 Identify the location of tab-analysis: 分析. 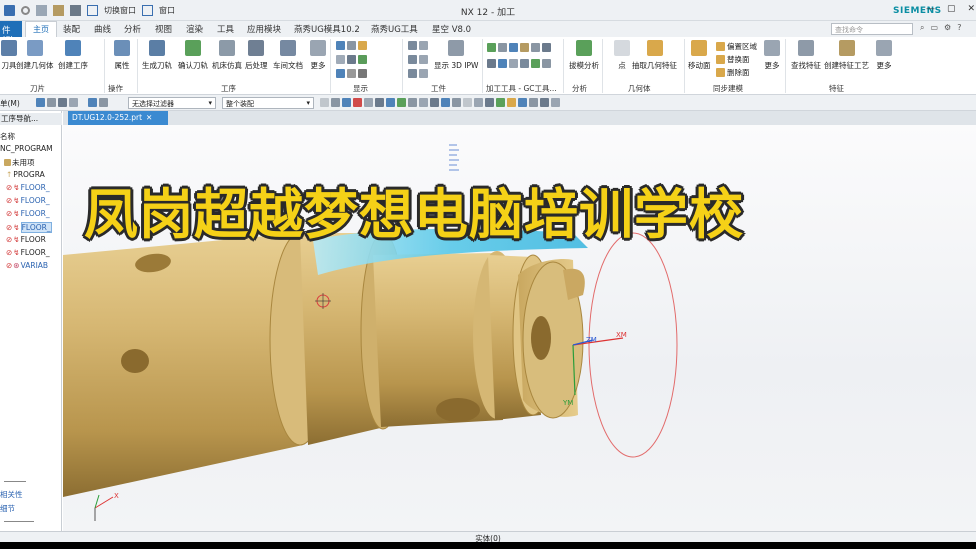
(132, 29).